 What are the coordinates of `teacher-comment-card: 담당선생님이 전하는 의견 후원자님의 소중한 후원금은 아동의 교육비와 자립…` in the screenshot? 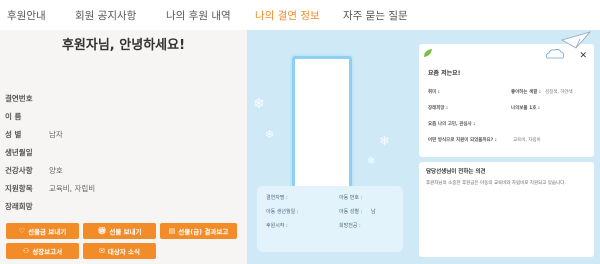 It's located at (506, 209).